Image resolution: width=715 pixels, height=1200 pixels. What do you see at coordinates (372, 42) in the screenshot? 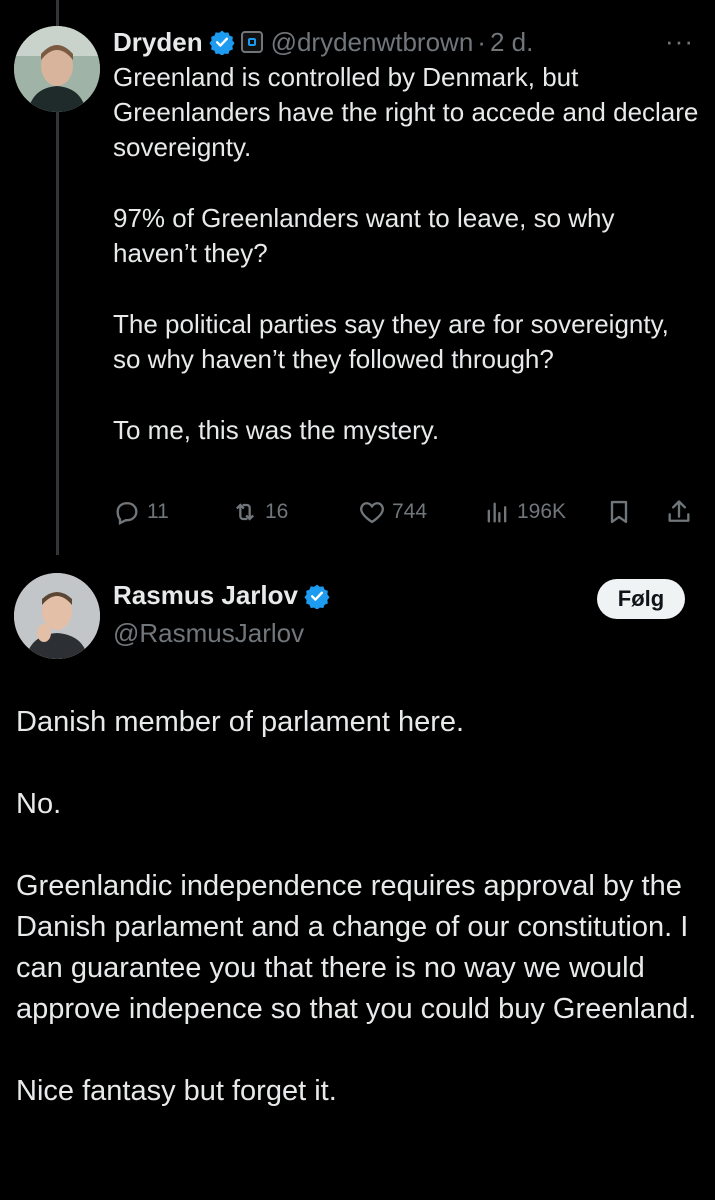
I see `author-handle: @drydenwtbrown` at bounding box center [372, 42].